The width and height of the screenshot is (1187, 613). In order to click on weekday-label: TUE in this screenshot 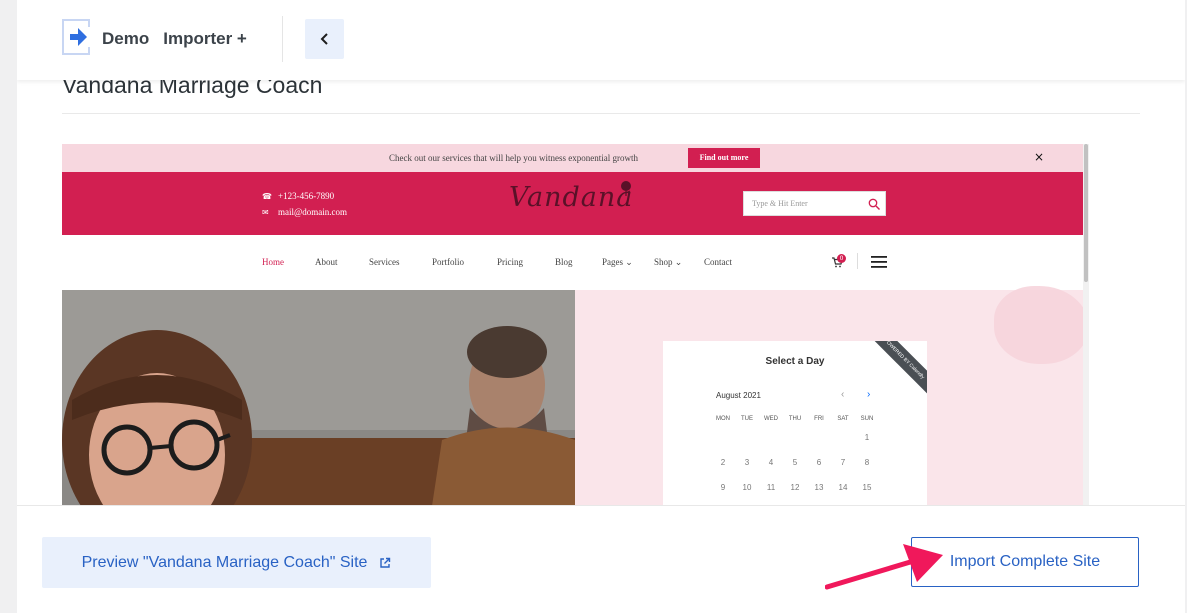, I will do `click(747, 419)`.